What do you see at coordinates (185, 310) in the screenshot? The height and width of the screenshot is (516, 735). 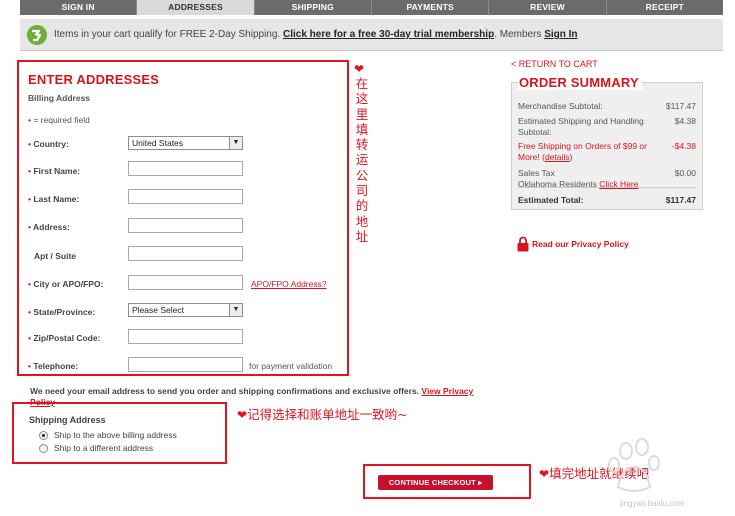 I see `state-select: Please Select ▼` at bounding box center [185, 310].